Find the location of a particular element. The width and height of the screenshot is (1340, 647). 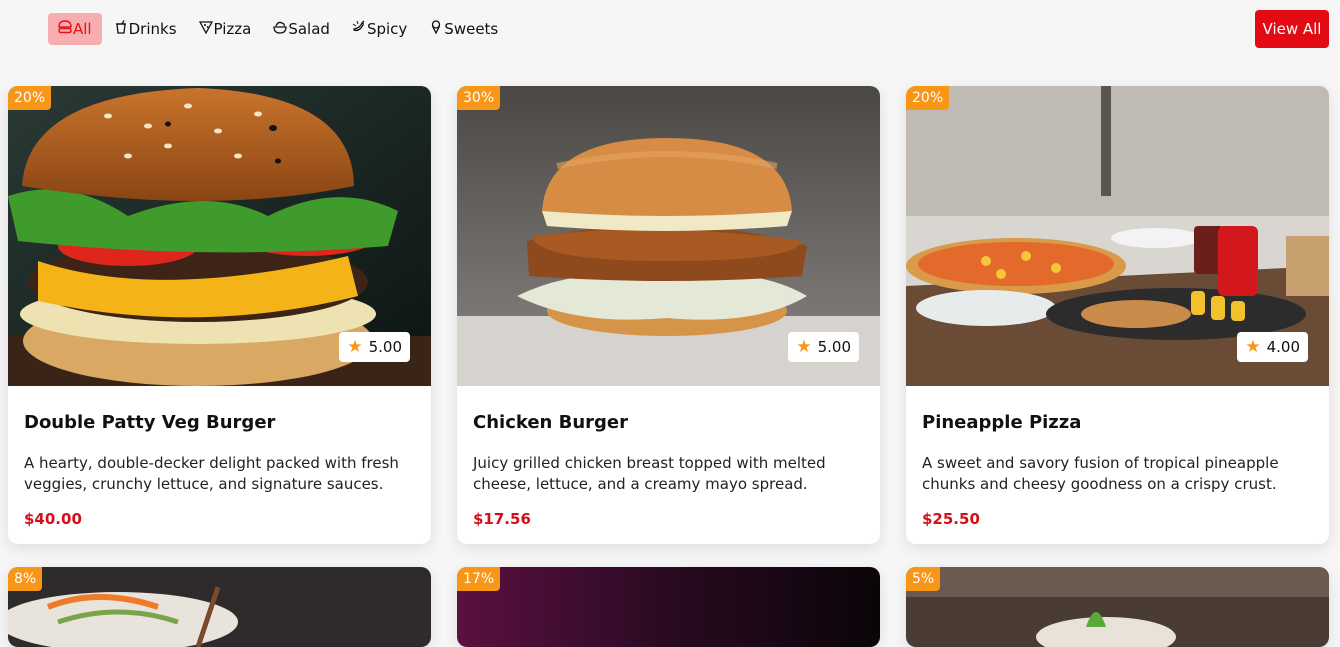

filter-spicy: Spicy is located at coordinates (379, 29).